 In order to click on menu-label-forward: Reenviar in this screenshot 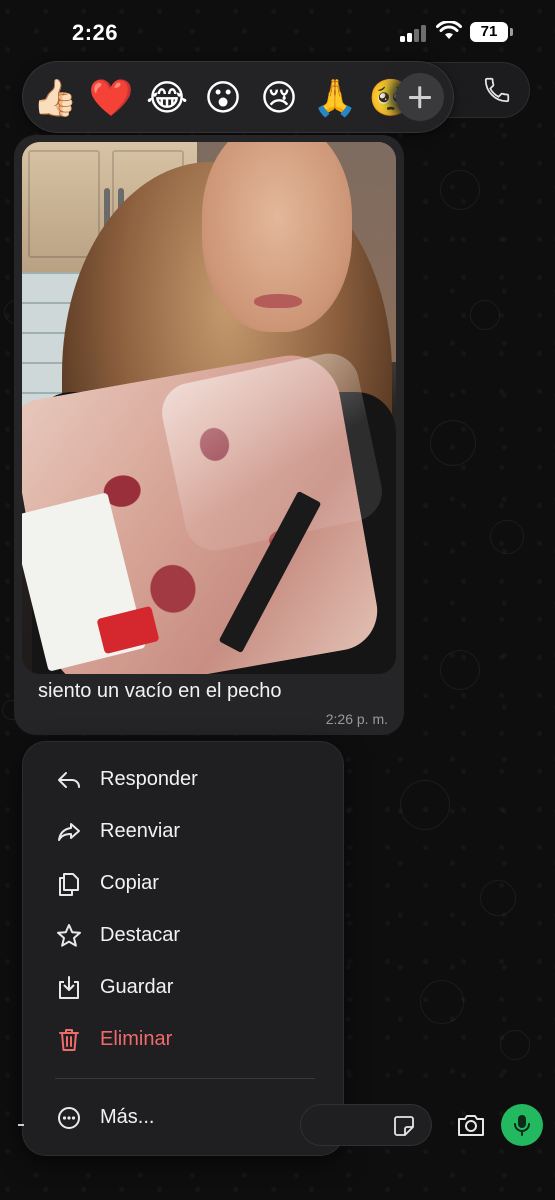, I will do `click(140, 831)`.